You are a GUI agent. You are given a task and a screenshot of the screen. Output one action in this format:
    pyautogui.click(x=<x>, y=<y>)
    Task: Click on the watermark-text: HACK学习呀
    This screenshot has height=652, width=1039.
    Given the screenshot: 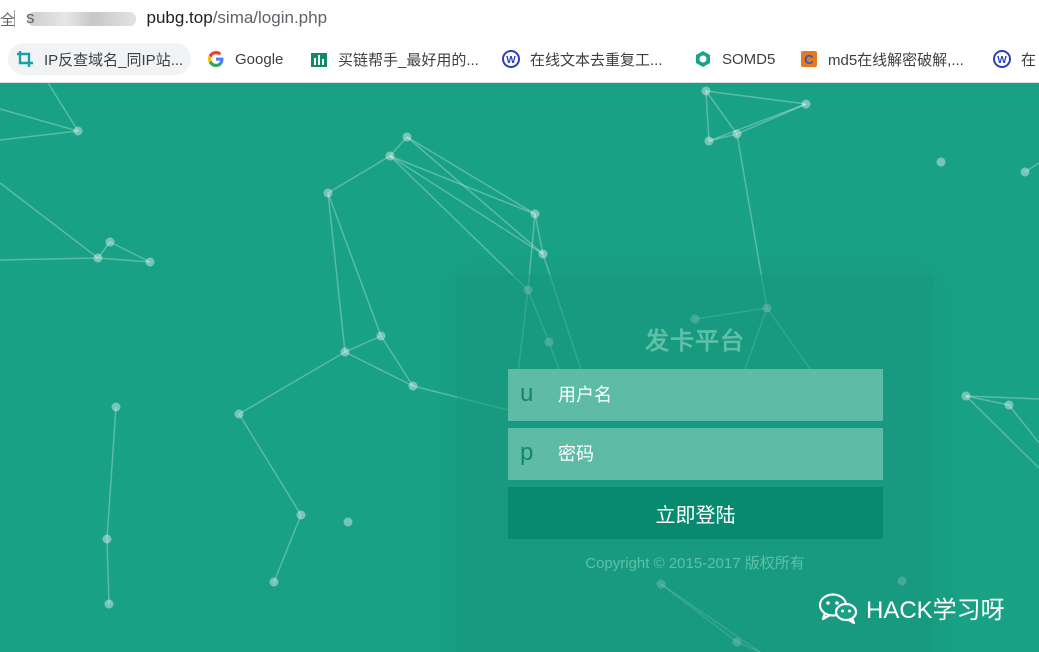 What is the action you would take?
    pyautogui.click(x=935, y=610)
    